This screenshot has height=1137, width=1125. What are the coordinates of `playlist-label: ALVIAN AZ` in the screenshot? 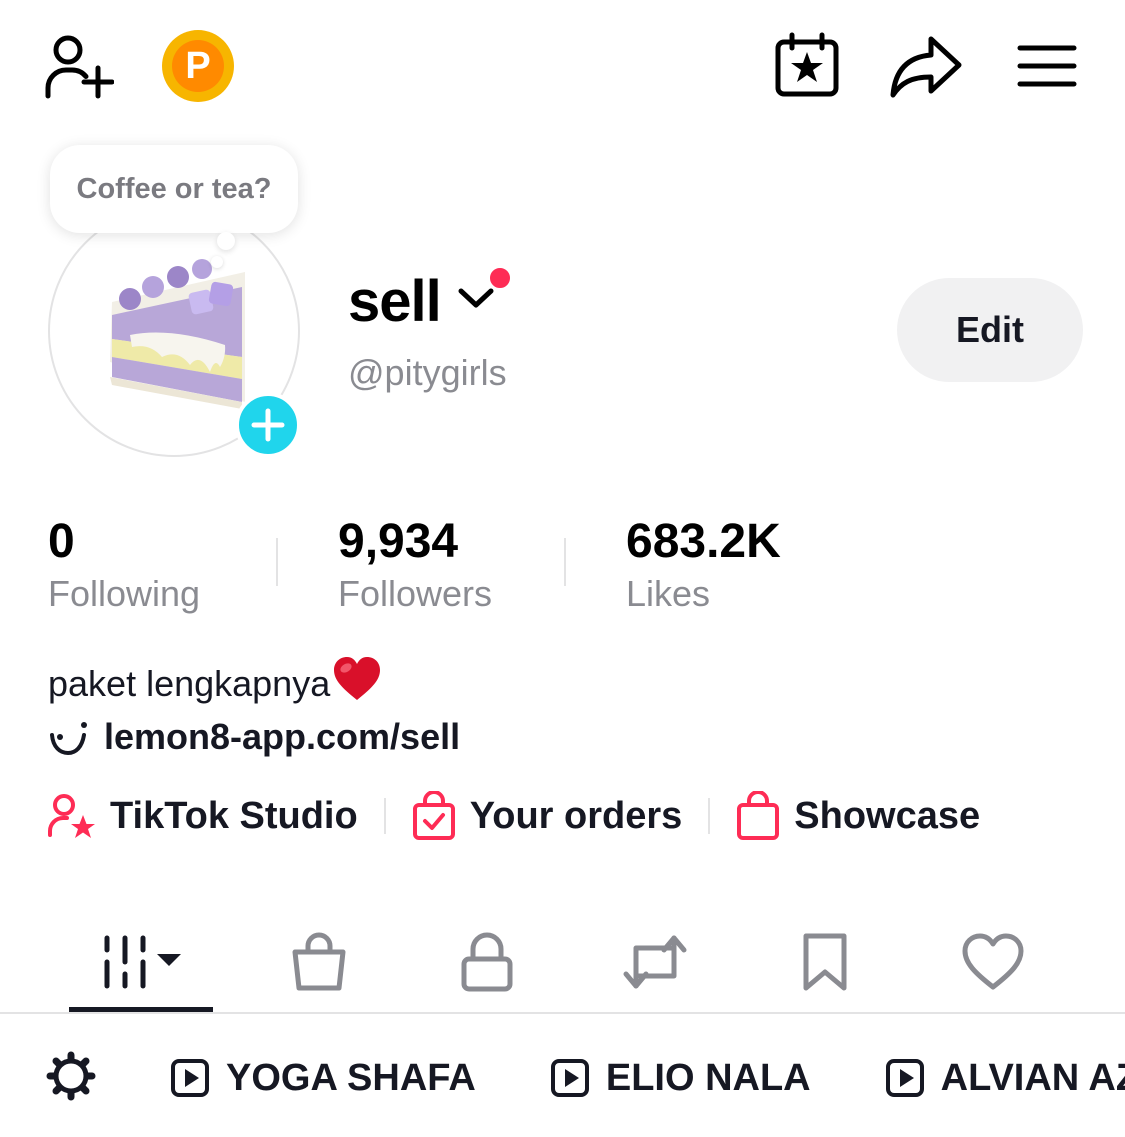 It's located at (1032, 1077).